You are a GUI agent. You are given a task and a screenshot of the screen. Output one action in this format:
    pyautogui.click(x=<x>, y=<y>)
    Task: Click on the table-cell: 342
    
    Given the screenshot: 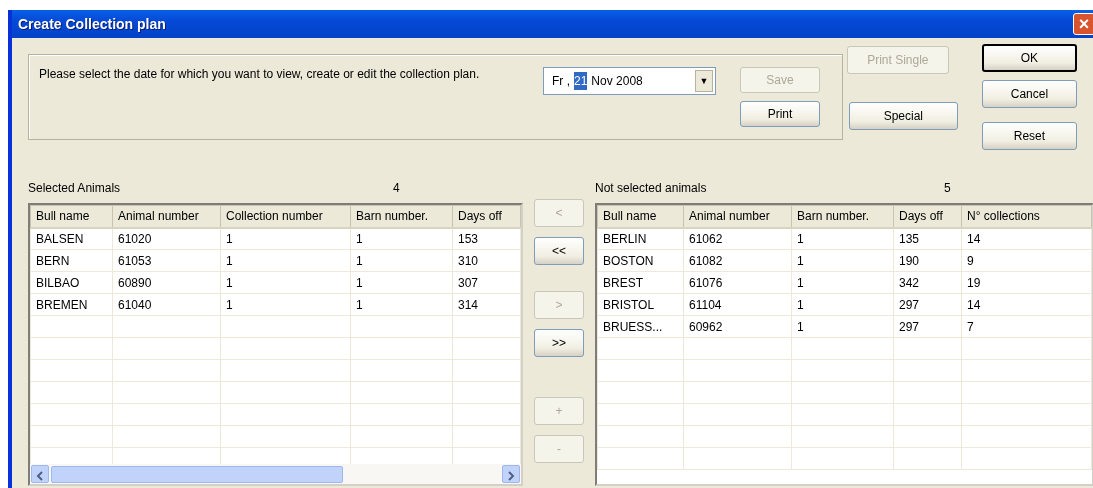 What is the action you would take?
    pyautogui.click(x=927, y=282)
    